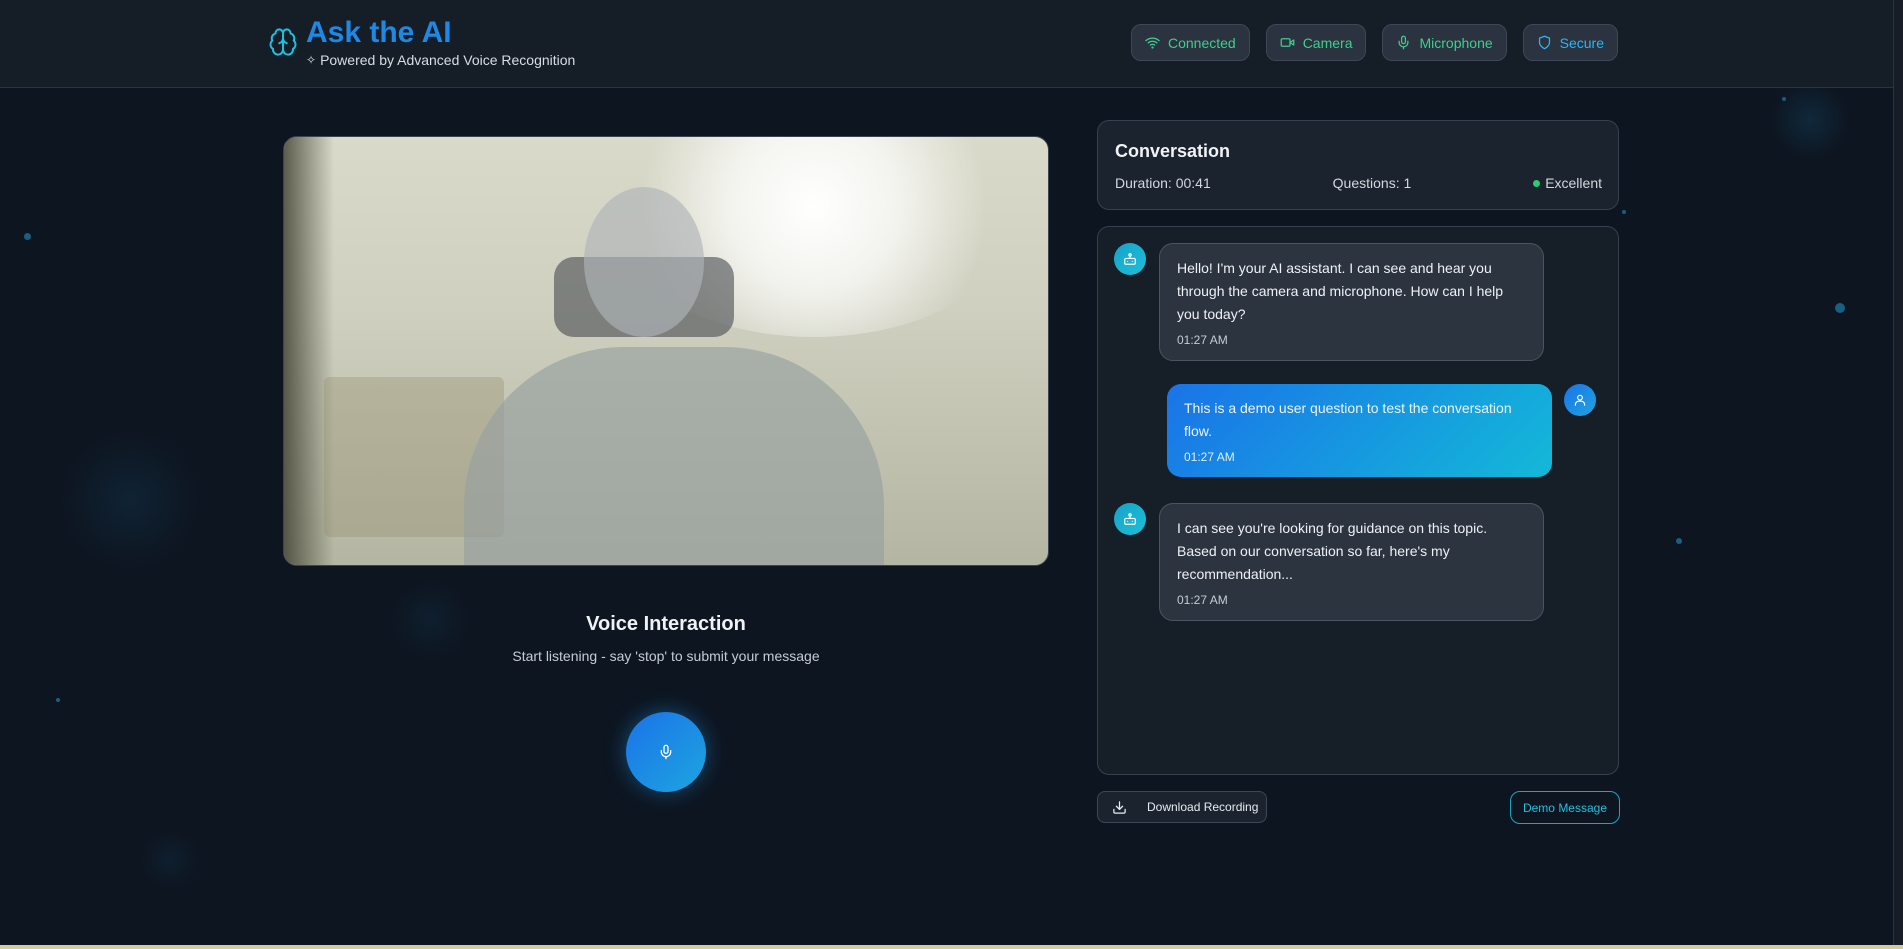 The height and width of the screenshot is (949, 1903). What do you see at coordinates (666, 624) in the screenshot?
I see `voice-title: Voice Interaction` at bounding box center [666, 624].